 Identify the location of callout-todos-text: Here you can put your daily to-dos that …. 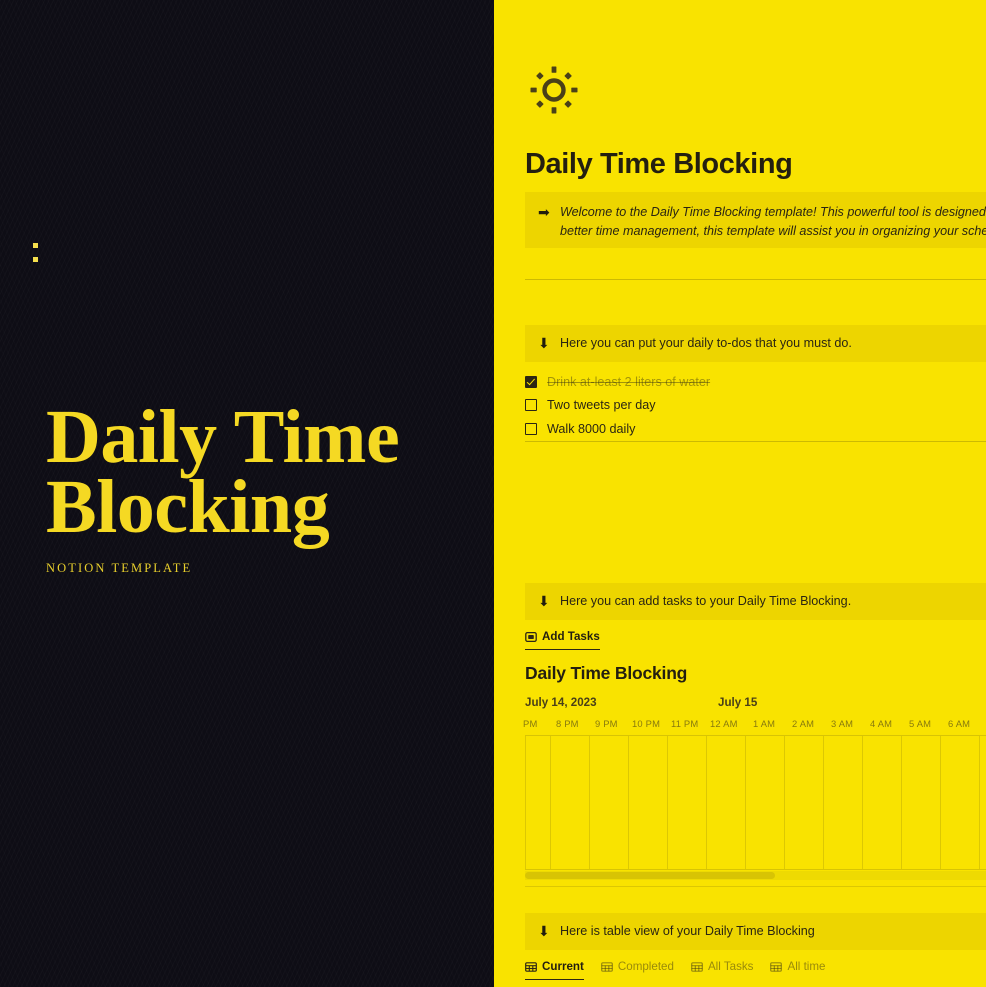
(706, 343).